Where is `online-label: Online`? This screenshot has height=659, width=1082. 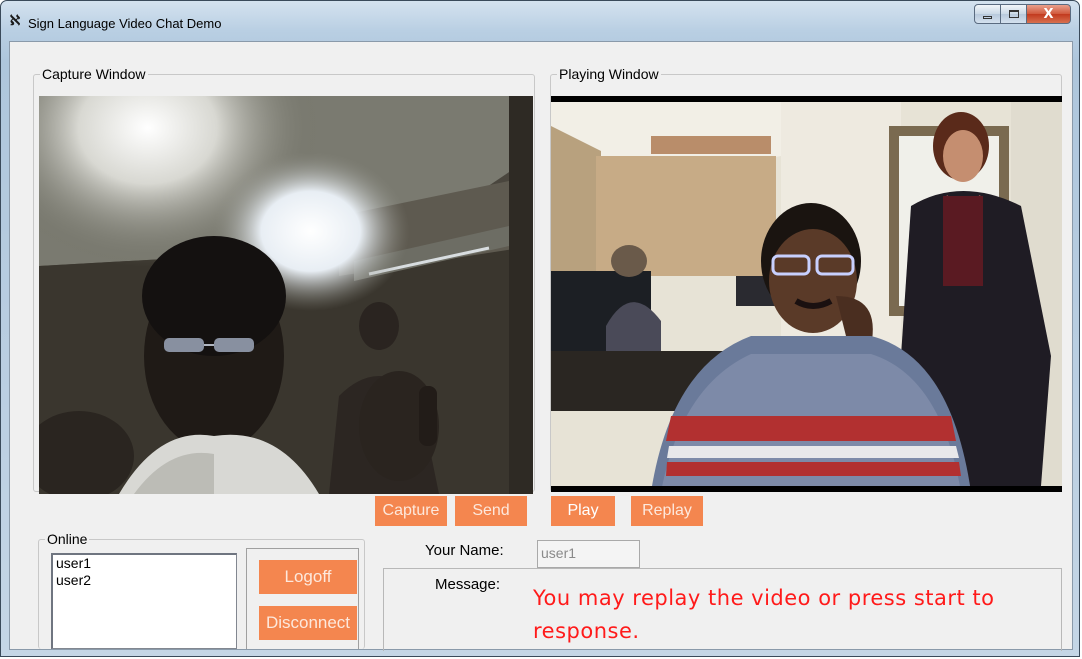
online-label: Online is located at coordinates (67, 539).